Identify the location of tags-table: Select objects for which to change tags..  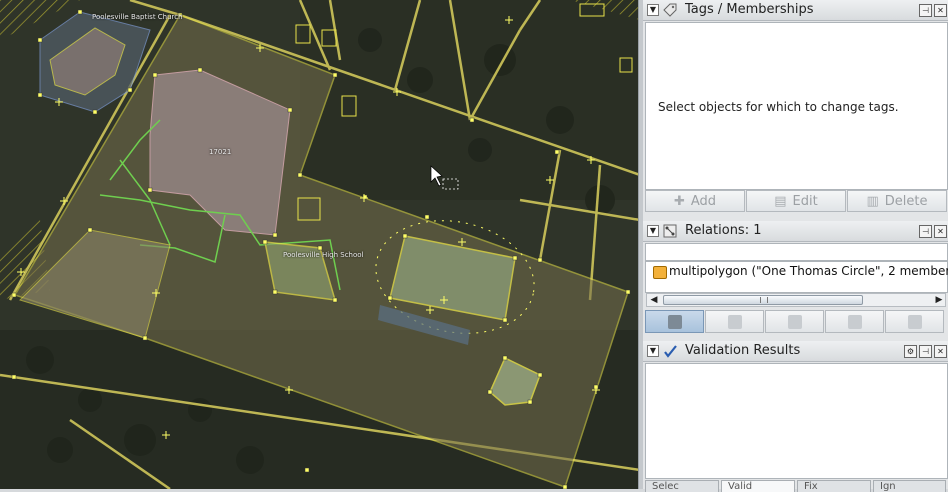
(796, 106).